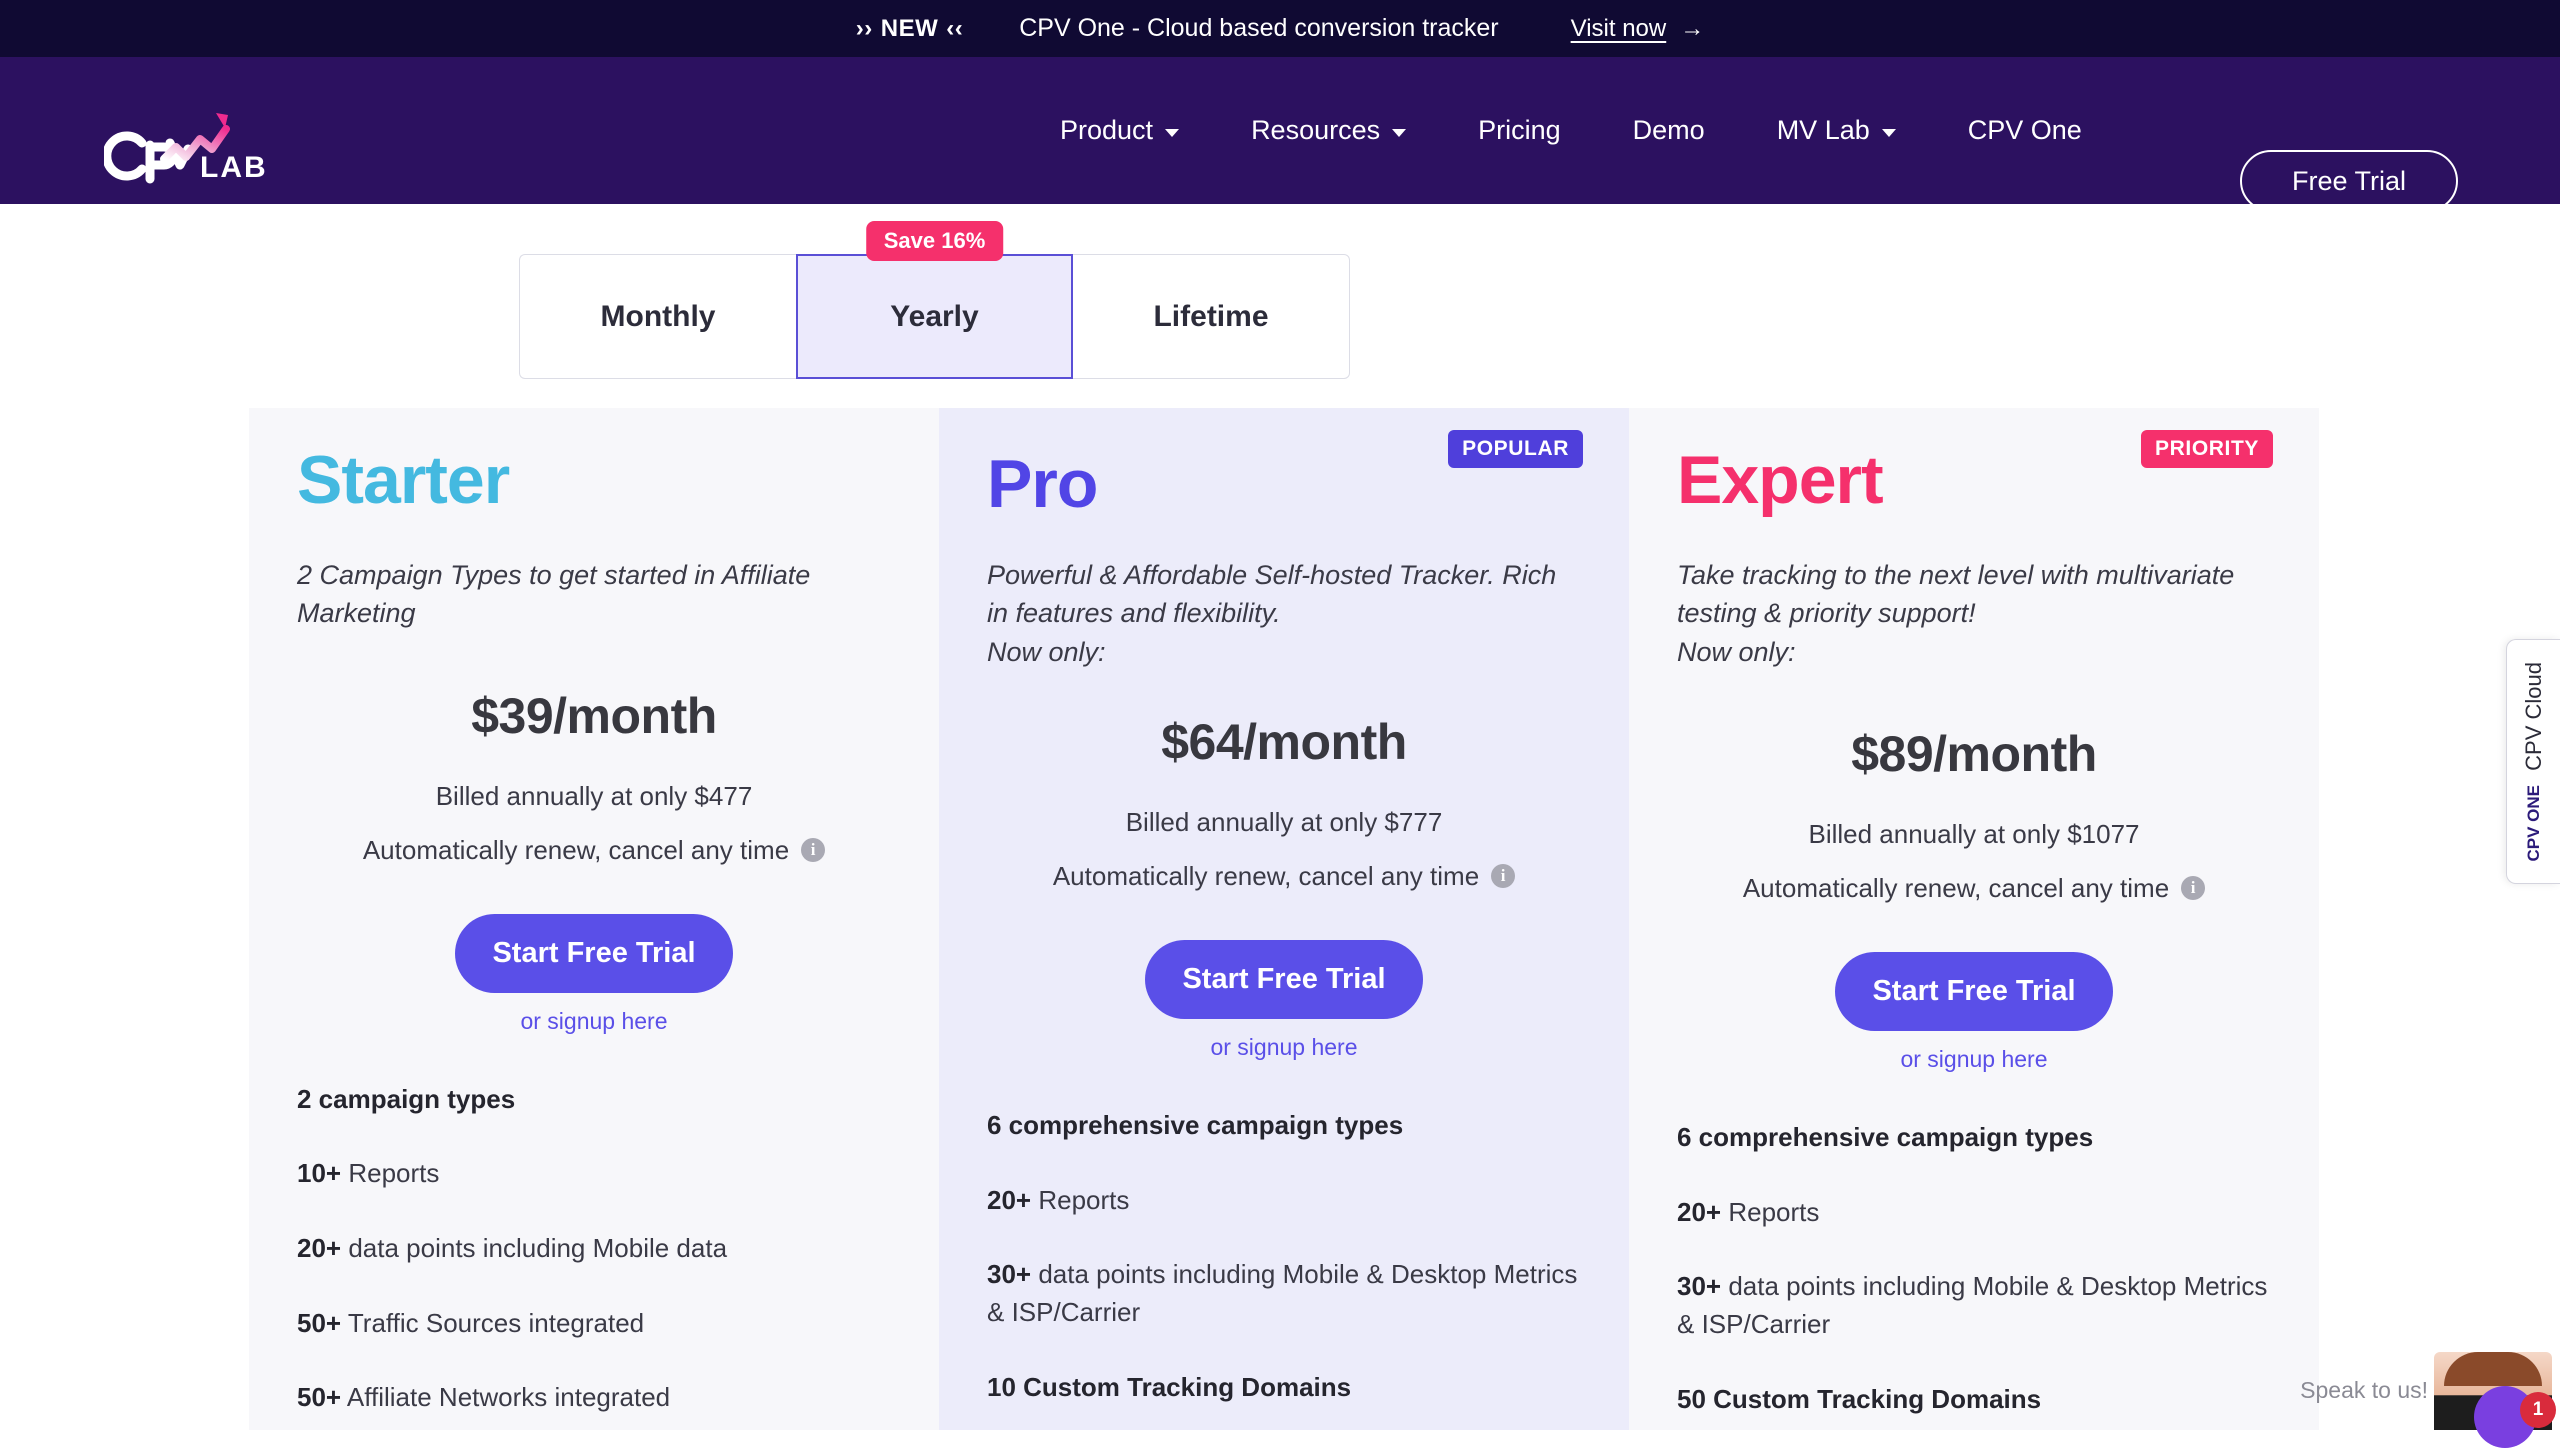  Describe the element at coordinates (2538, 1410) in the screenshot. I see `chat-unread-badge: 1` at that location.